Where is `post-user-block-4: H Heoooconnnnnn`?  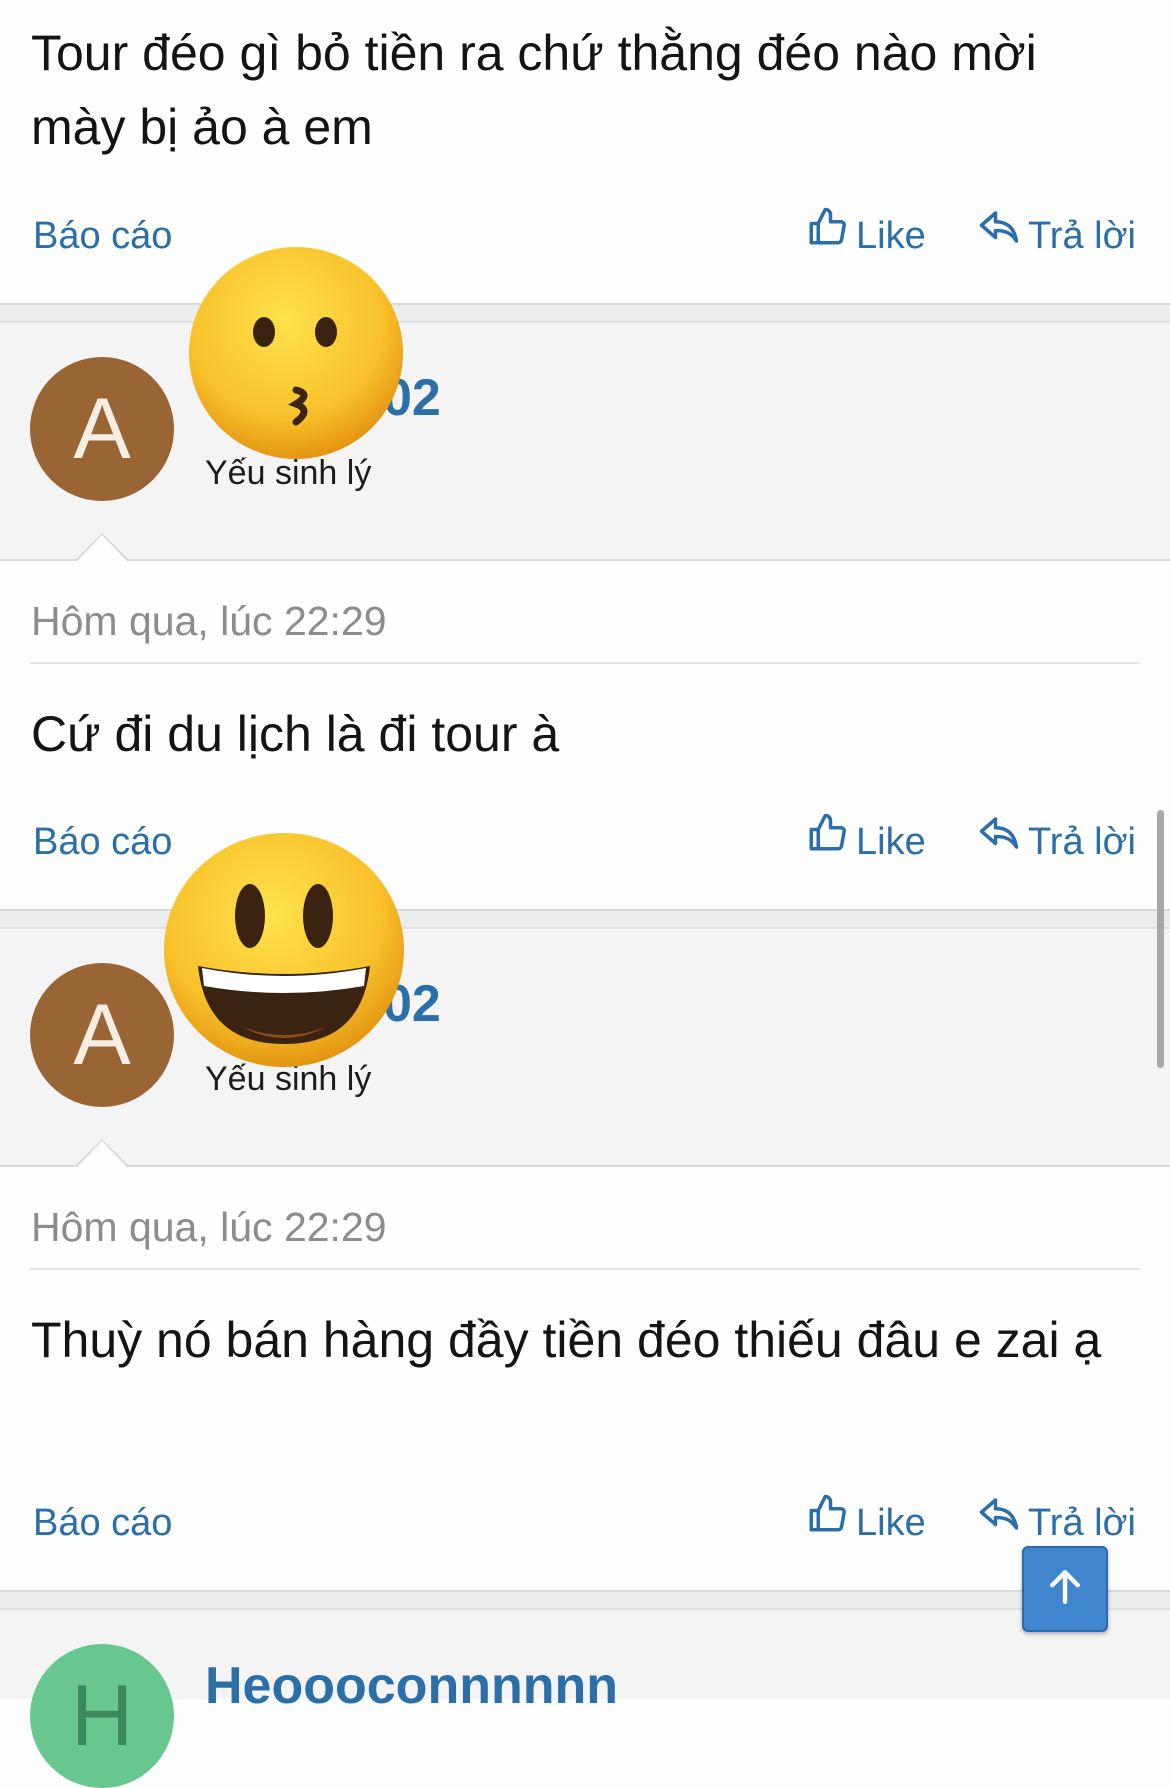
post-user-block-4: H Heoooconnnnnn is located at coordinates (585, 1699).